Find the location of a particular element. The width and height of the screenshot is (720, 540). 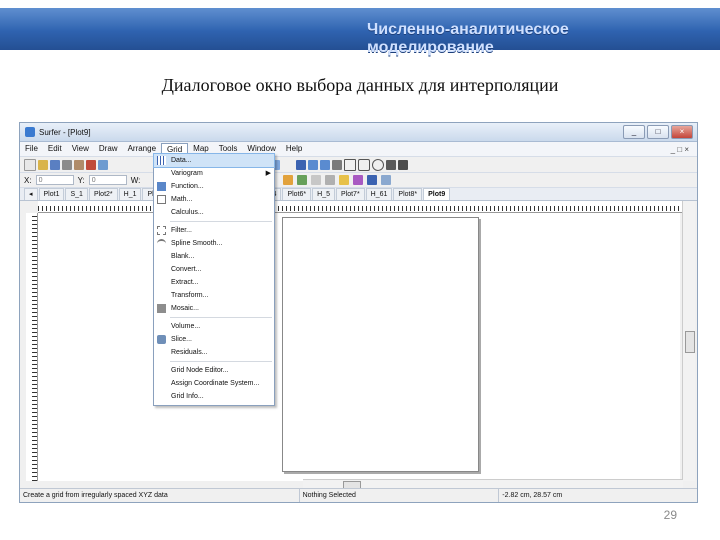

x-label: X: is located at coordinates (28, 180).